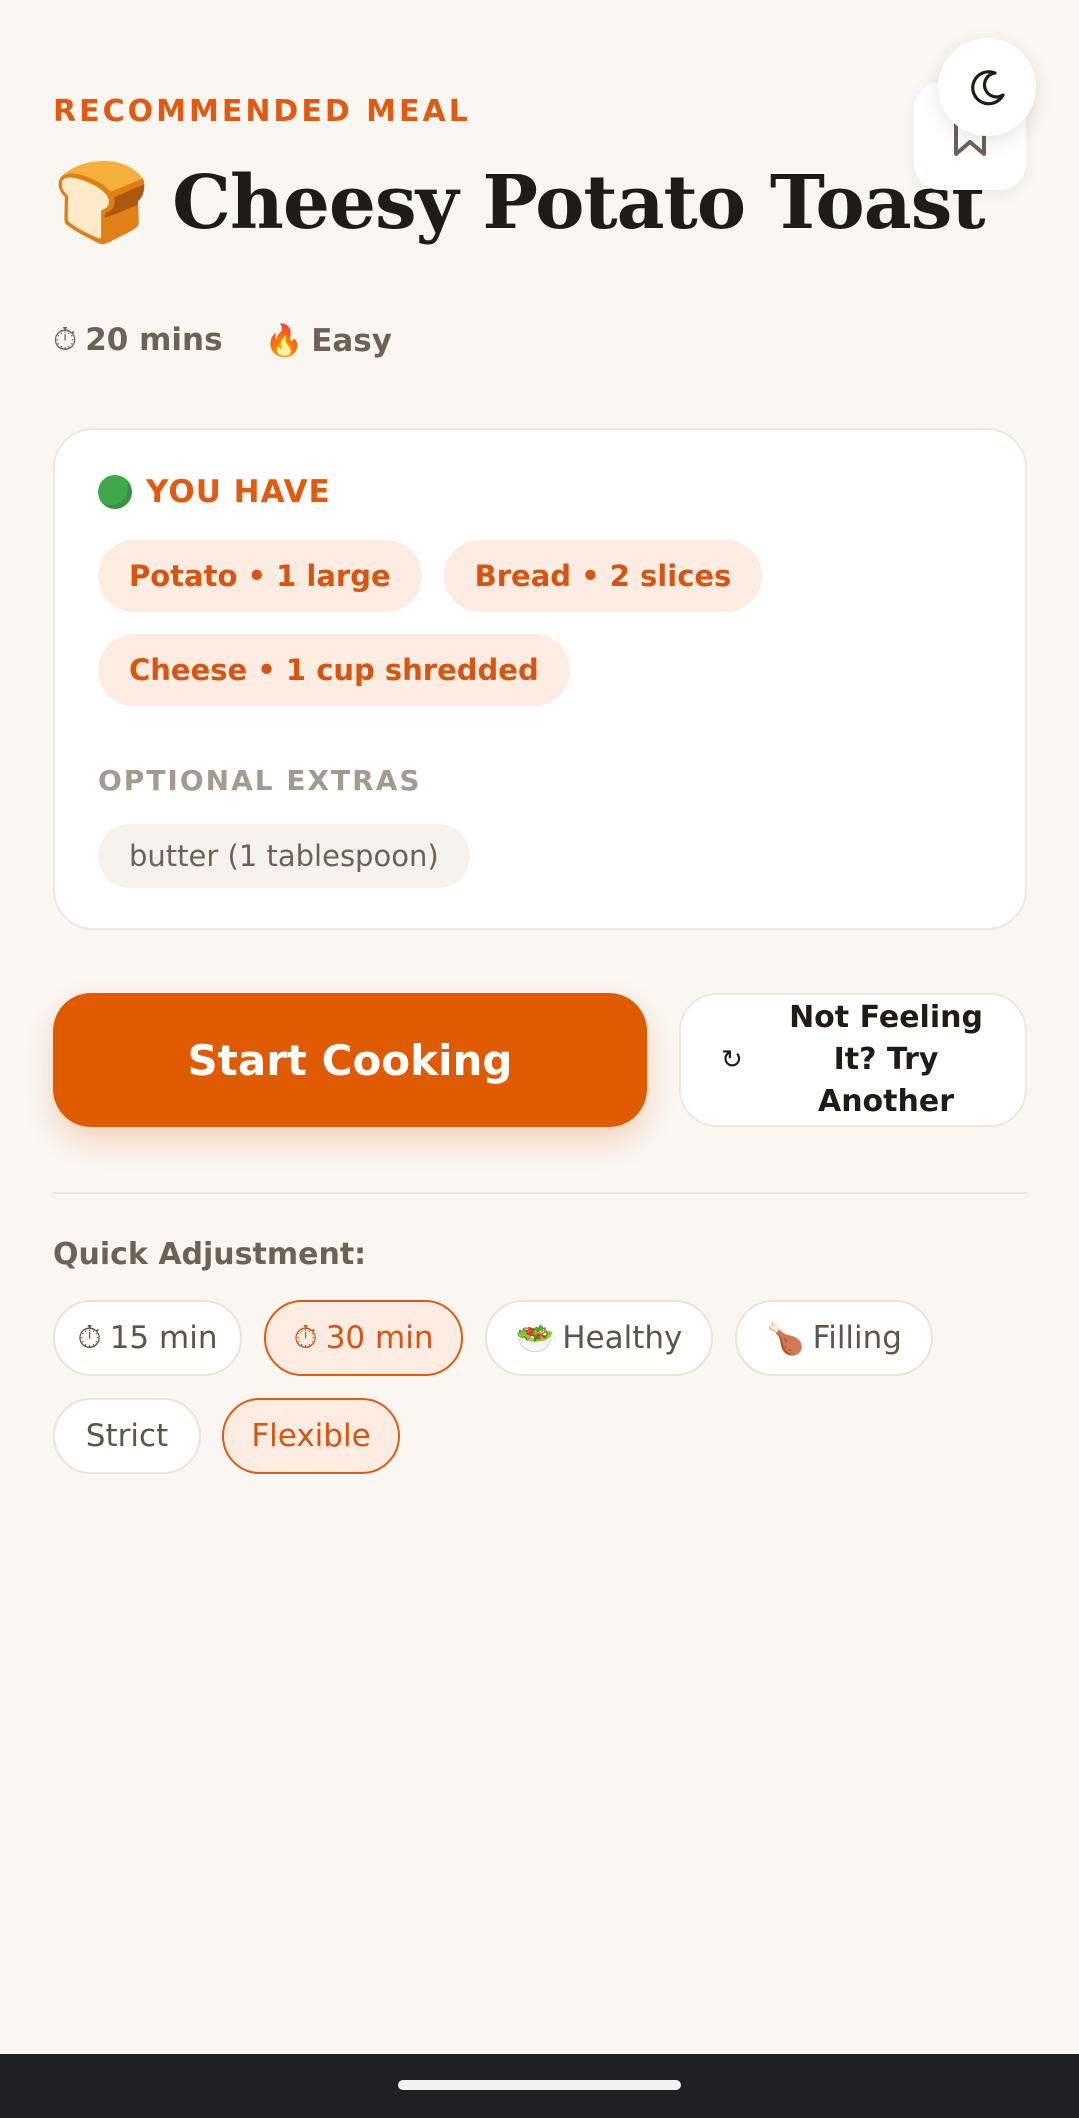  Describe the element at coordinates (535, 1338) in the screenshot. I see `salad-icon: 🥗` at that location.